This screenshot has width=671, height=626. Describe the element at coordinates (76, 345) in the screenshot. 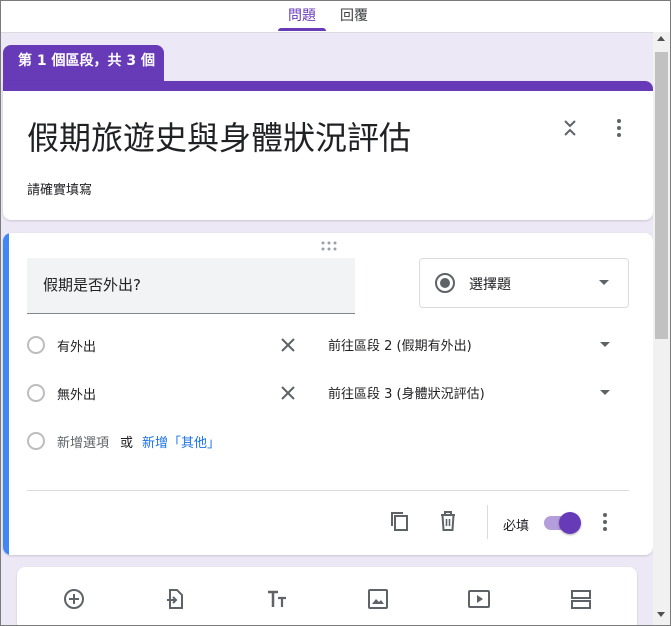

I see `option-label: 有外出` at that location.